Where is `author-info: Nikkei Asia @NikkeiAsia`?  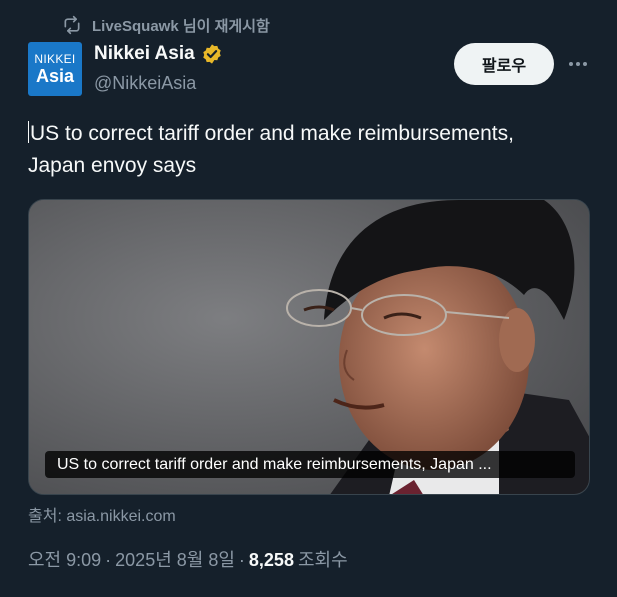
author-info: Nikkei Asia @NikkeiAsia is located at coordinates (158, 68).